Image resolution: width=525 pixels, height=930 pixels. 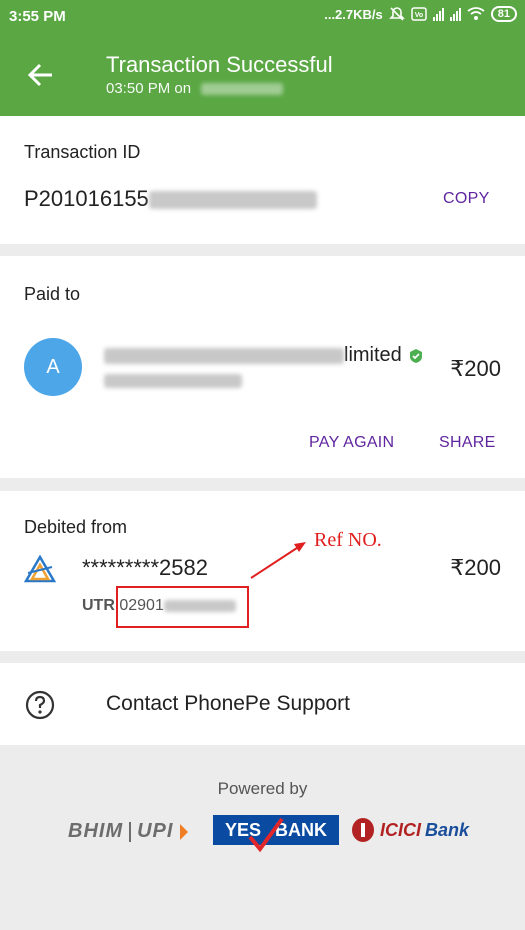 What do you see at coordinates (219, 64) in the screenshot?
I see `page-title: Transaction Successful` at bounding box center [219, 64].